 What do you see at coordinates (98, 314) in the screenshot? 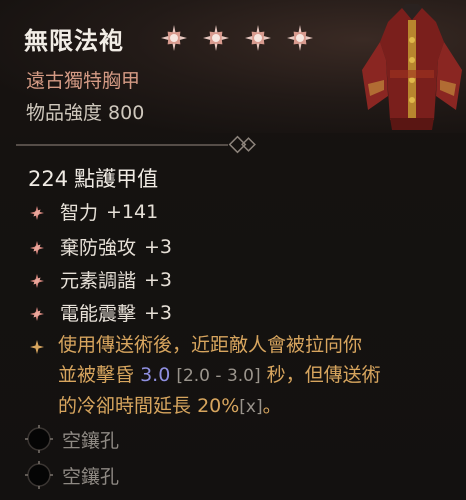
I see `affix-name: 電能震擊` at bounding box center [98, 314].